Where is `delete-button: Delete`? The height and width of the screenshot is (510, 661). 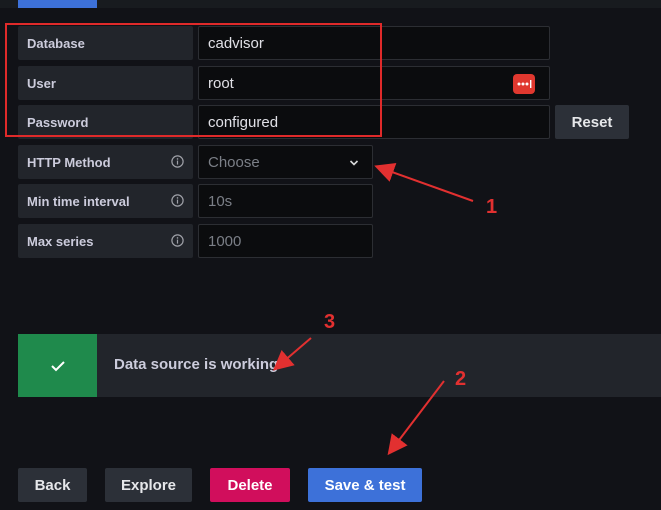
delete-button: Delete is located at coordinates (250, 485).